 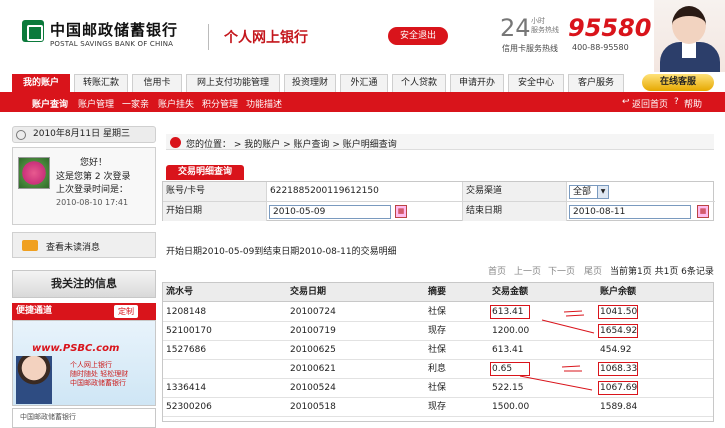 I want to click on handwritten-annotations, so click(x=557, y=350).